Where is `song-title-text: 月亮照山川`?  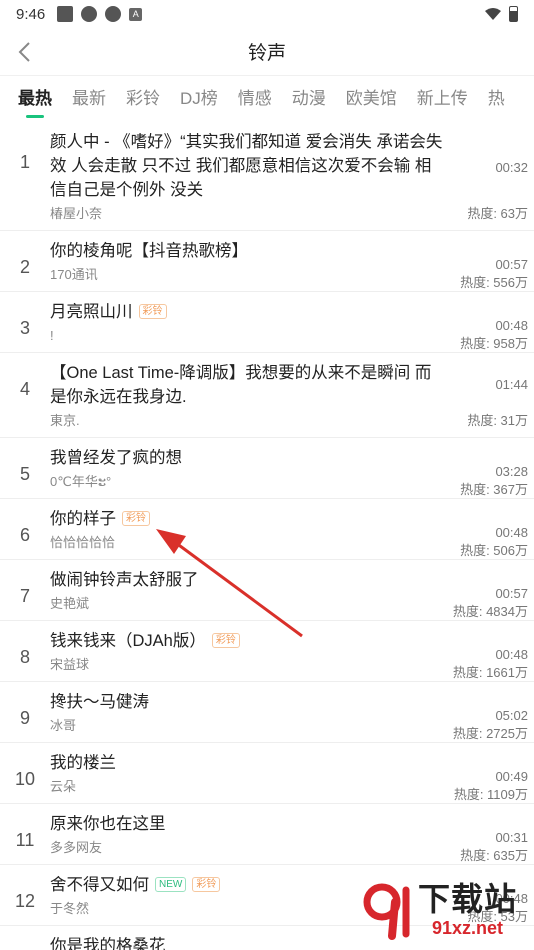
song-title-text: 月亮照山川 is located at coordinates (91, 312).